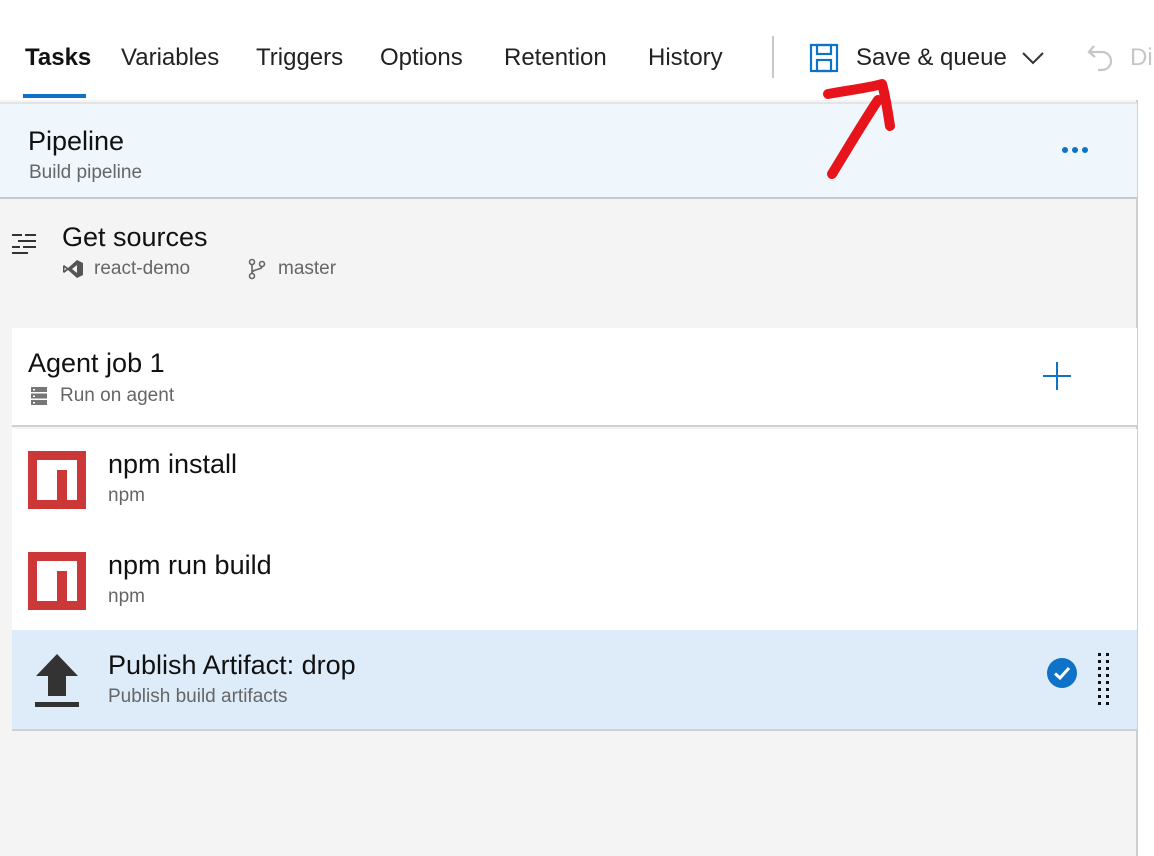  I want to click on agent-job-header: Agent job 1 Run on agent, so click(574, 377).